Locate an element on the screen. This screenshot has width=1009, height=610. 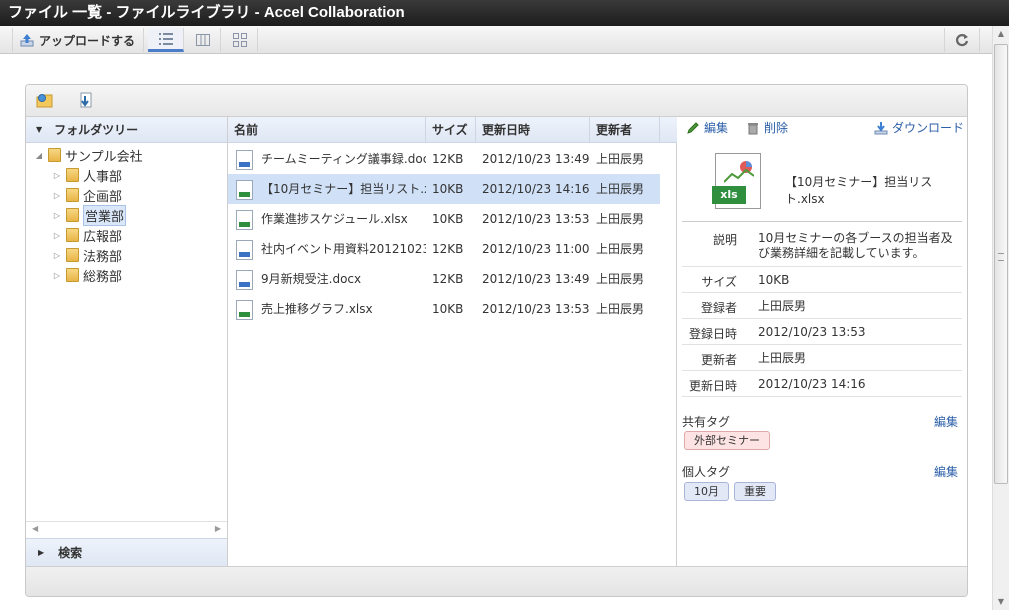
tree-folder-item: ▷ 人事部 is located at coordinates (87, 175).